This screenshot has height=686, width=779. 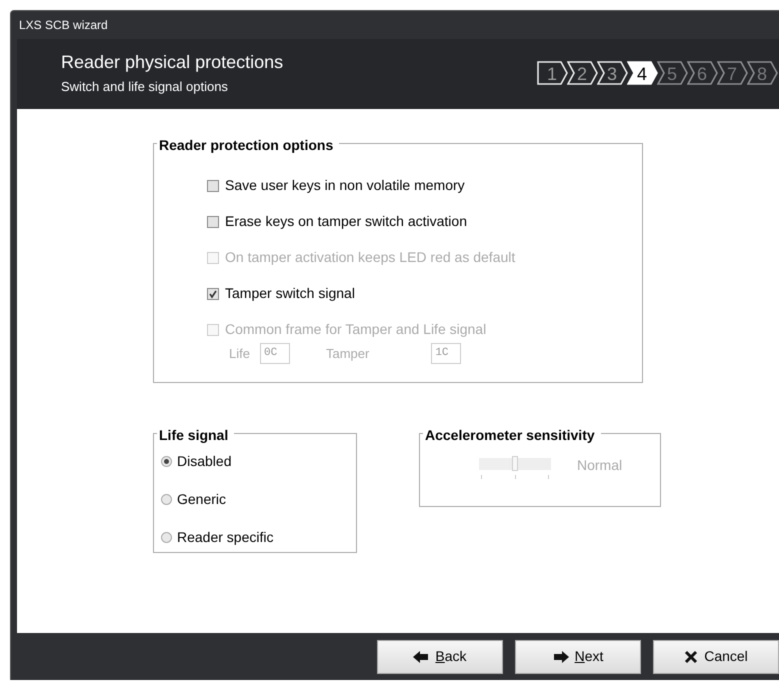 What do you see at coordinates (370, 257) in the screenshot?
I see `checkbox-label: On tamper activation keeps LED red as default` at bounding box center [370, 257].